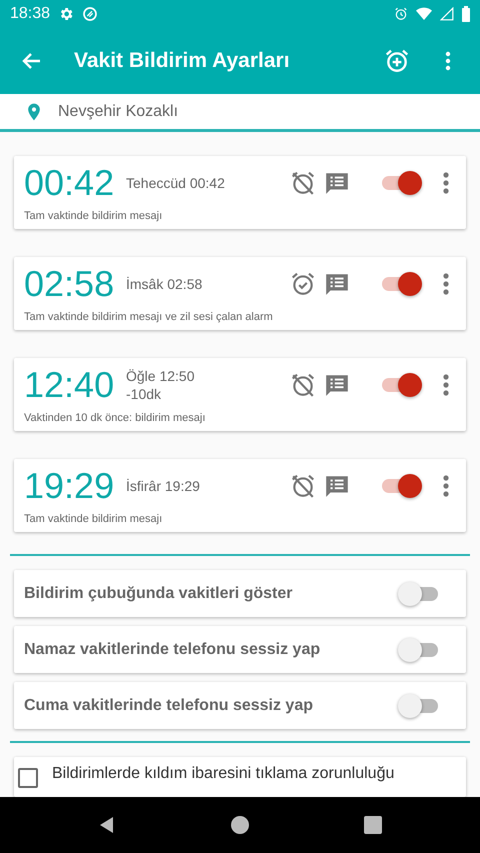 Image resolution: width=480 pixels, height=853 pixels. I want to click on alarm-icon, so click(401, 14).